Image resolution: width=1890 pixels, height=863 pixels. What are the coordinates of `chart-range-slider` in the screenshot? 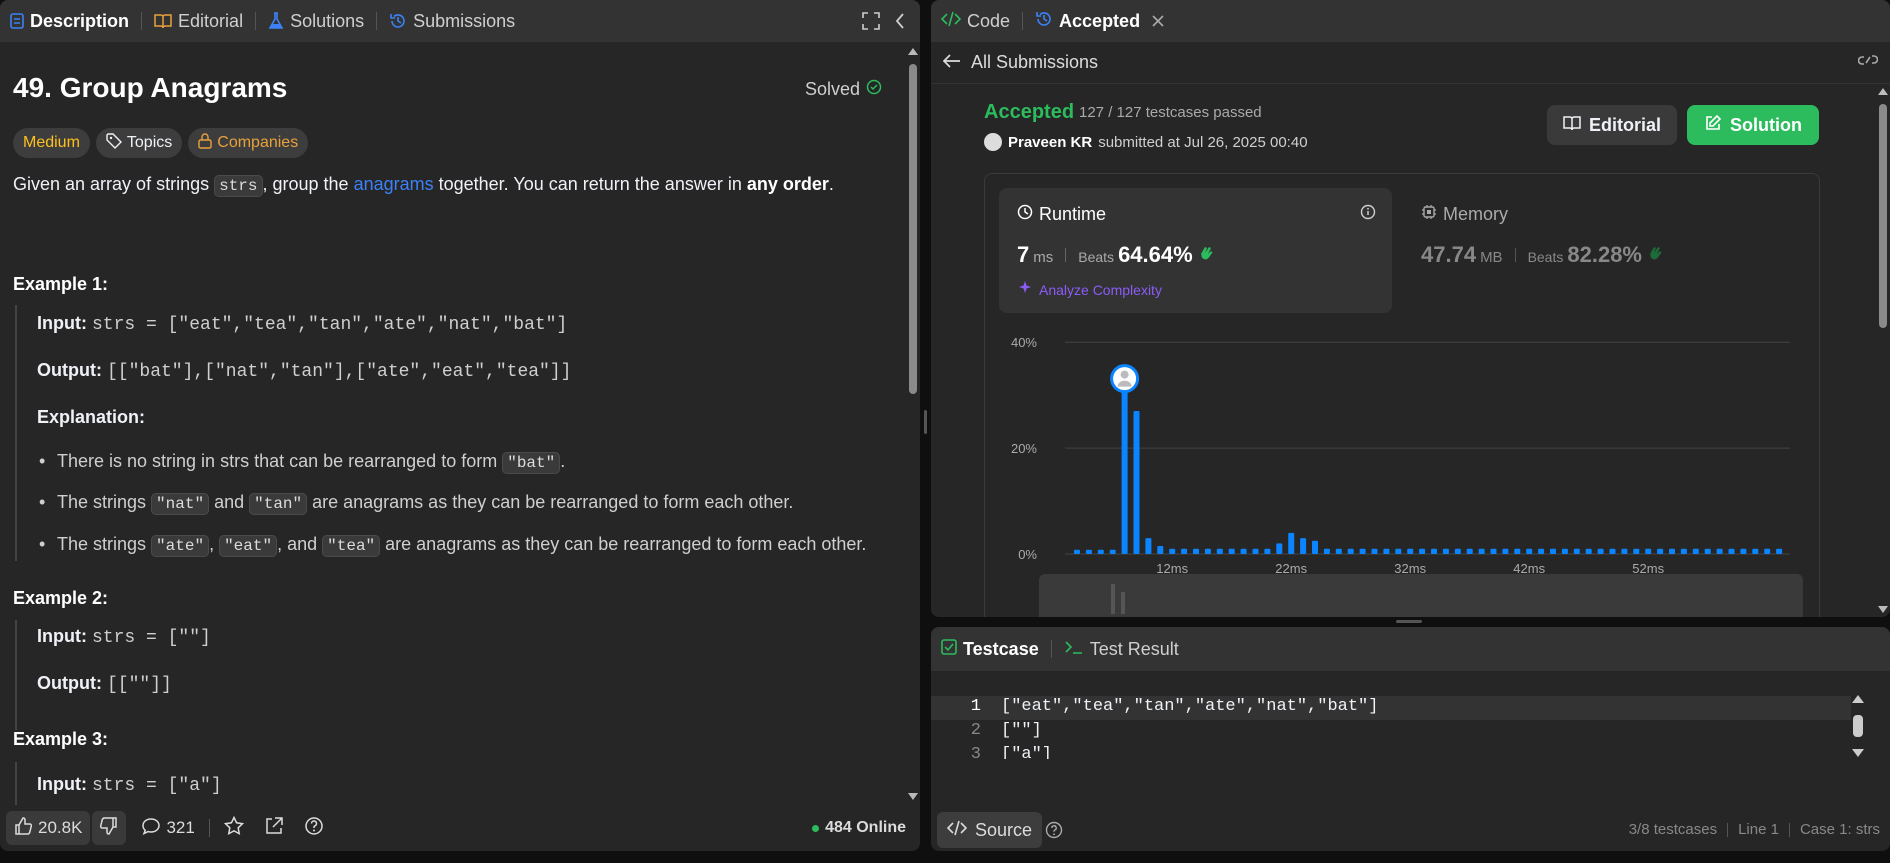 It's located at (1421, 595).